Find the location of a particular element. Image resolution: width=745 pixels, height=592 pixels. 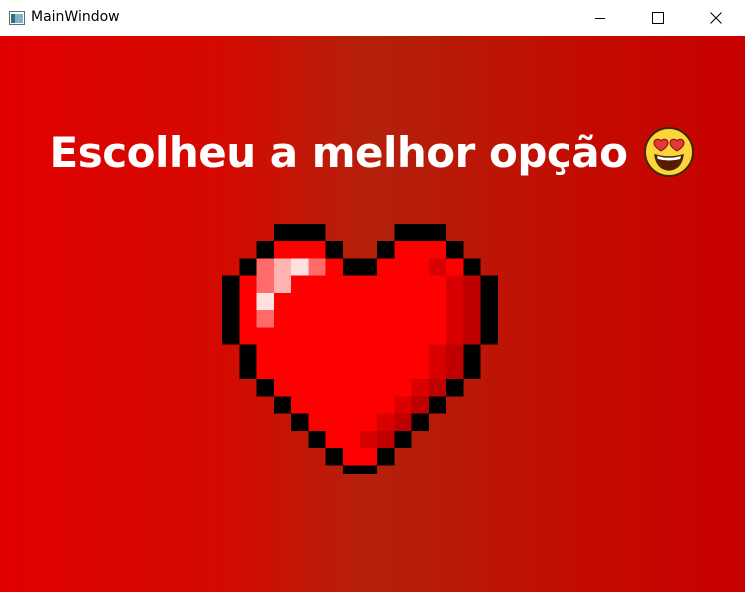

maximize-button is located at coordinates (658, 18).